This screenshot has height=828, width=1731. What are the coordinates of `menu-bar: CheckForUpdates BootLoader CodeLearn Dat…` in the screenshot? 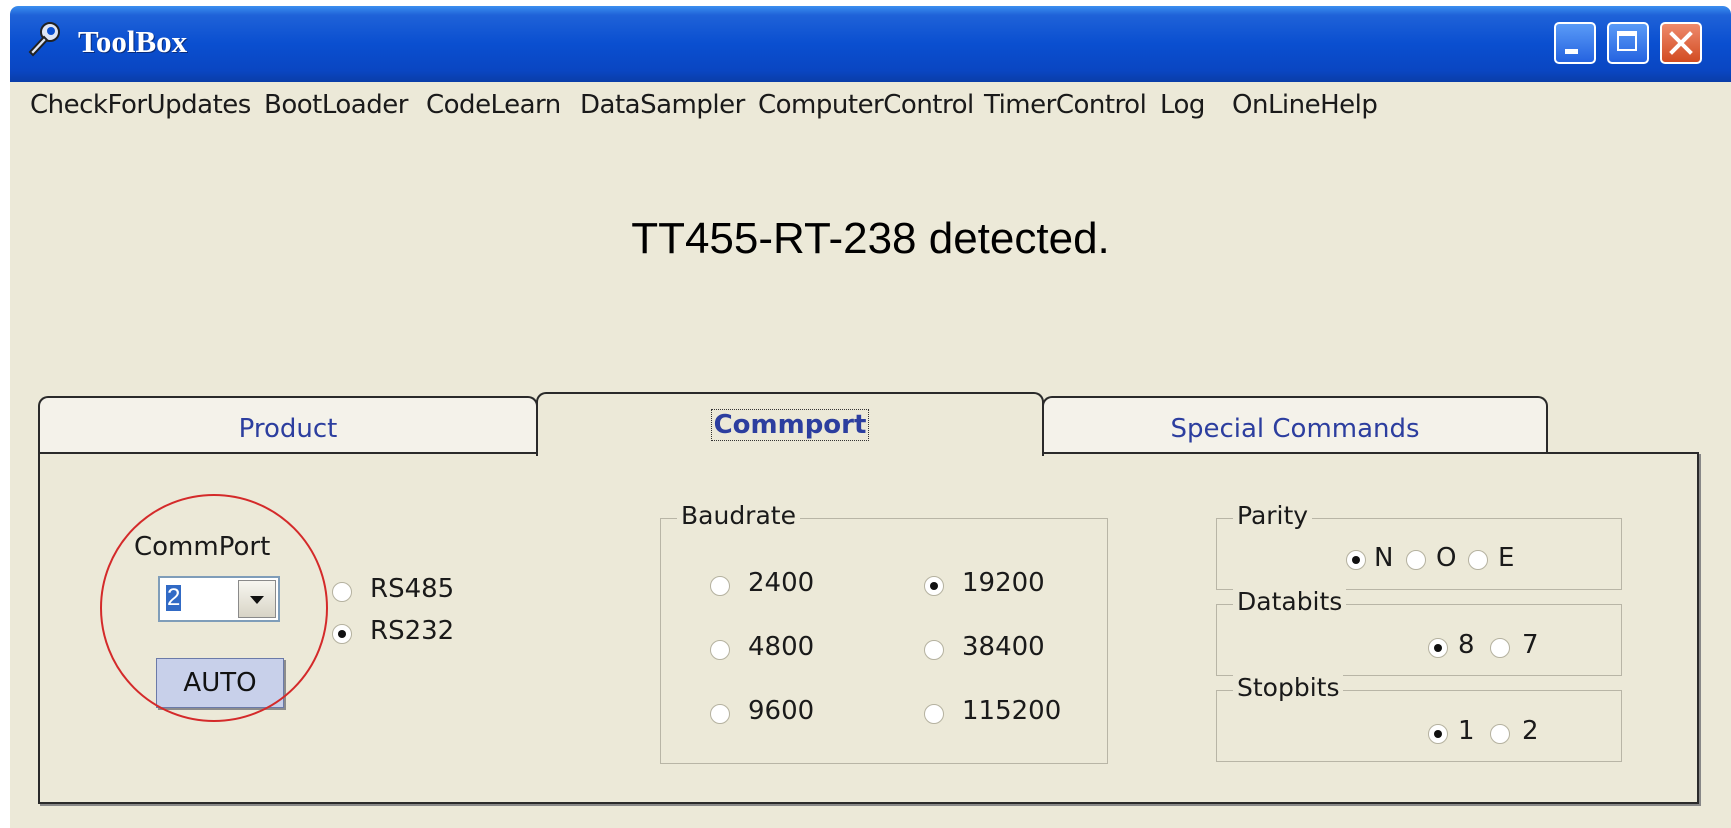 It's located at (870, 104).